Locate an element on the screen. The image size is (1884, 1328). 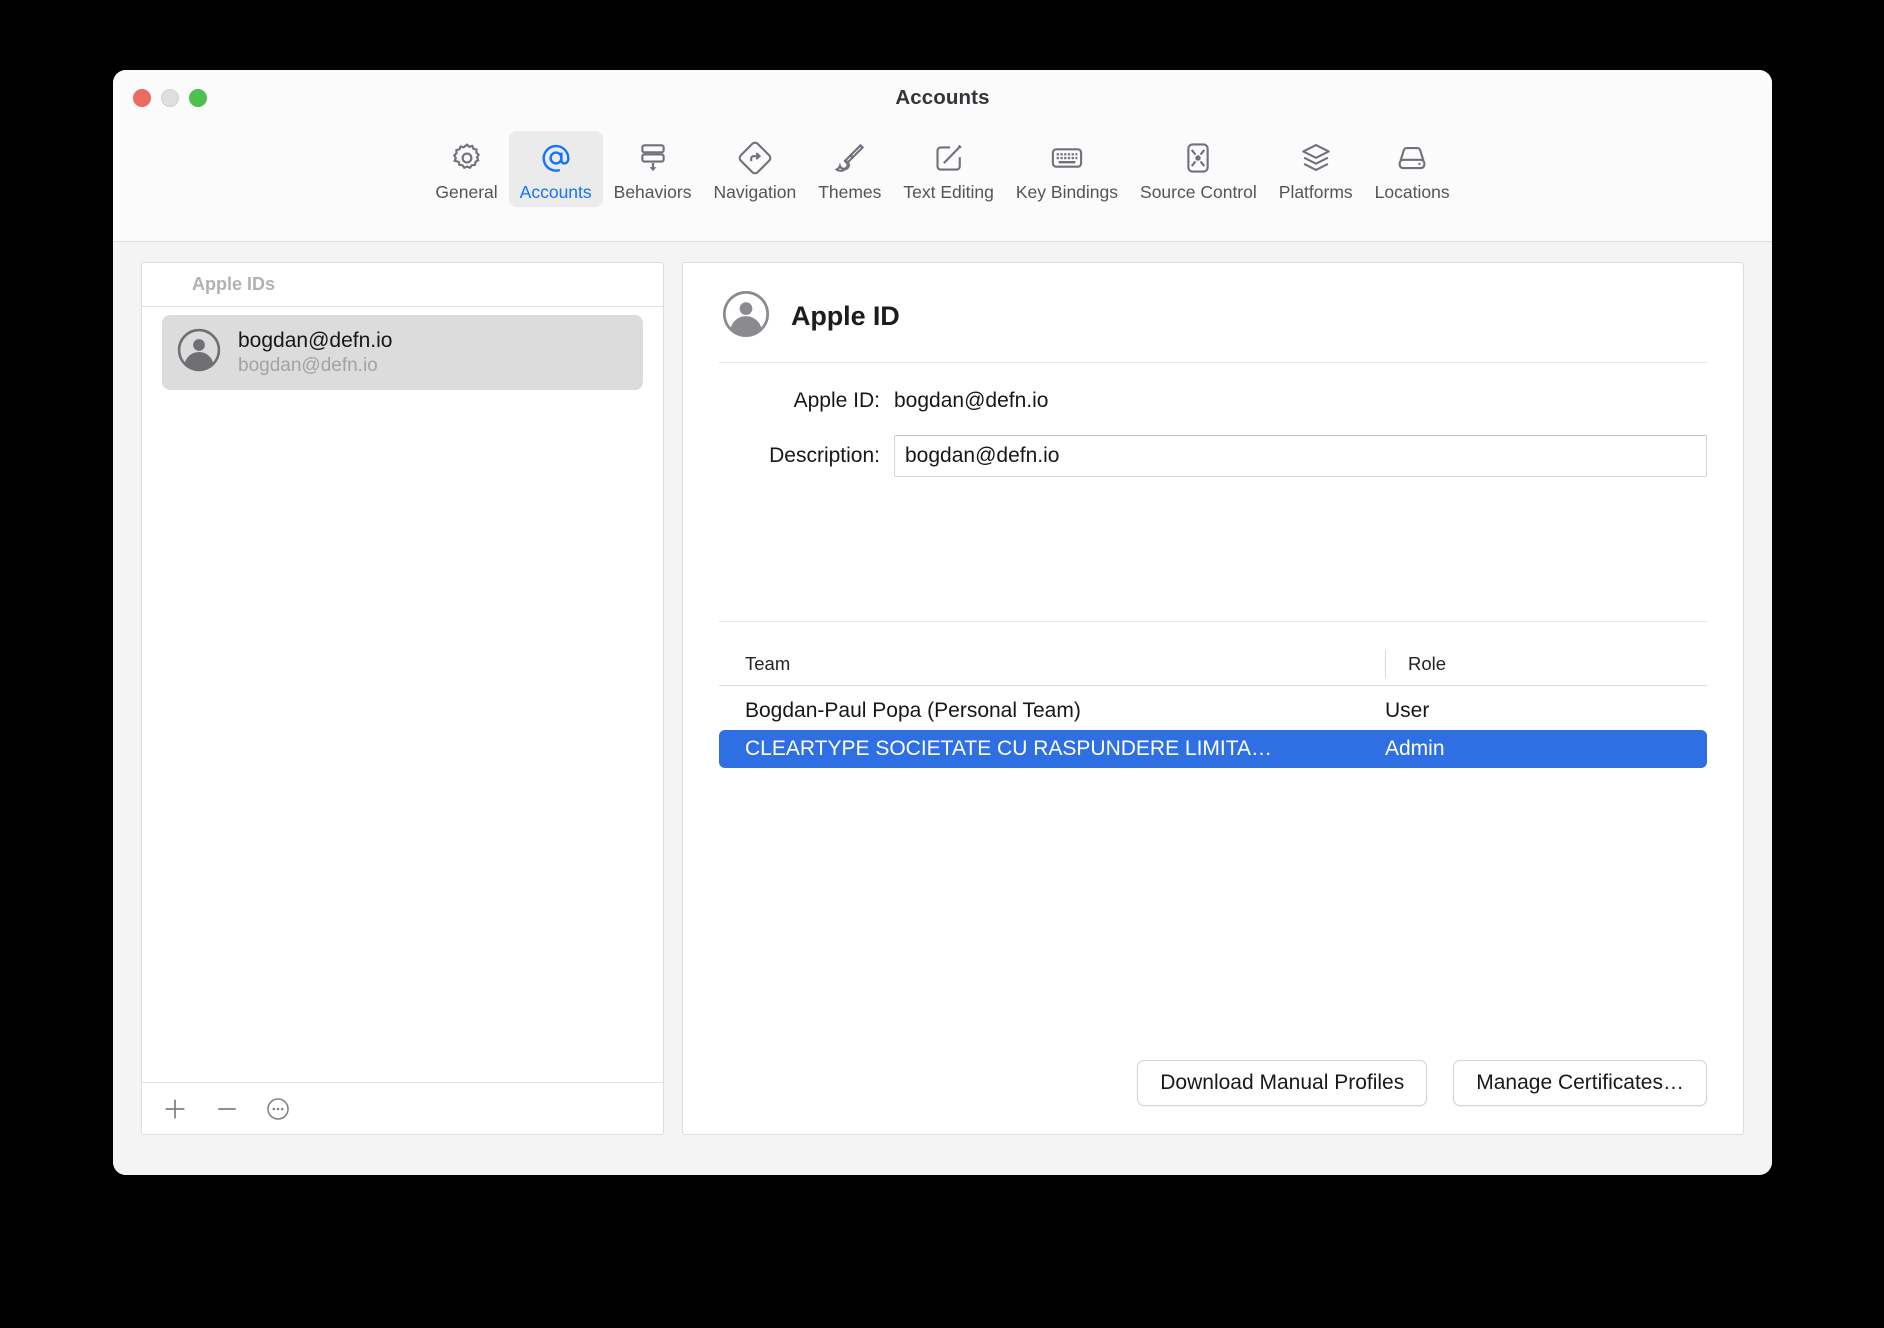
more-options-button is located at coordinates (278, 1109).